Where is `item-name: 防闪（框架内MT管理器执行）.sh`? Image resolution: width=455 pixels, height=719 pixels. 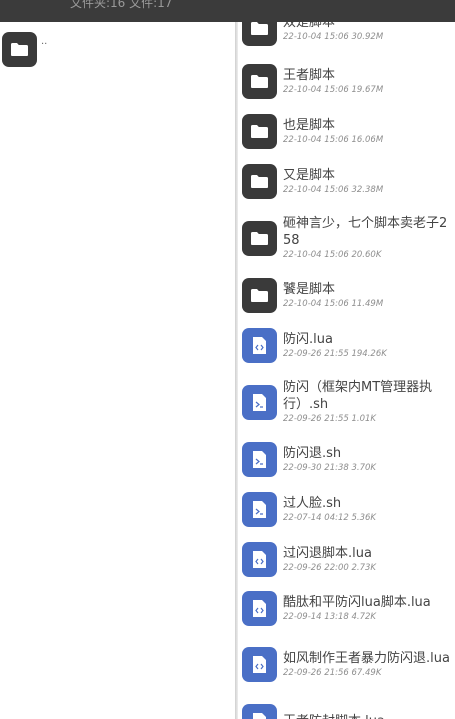
item-name: 防闪（框架内MT管理器执行）.sh is located at coordinates (358, 396).